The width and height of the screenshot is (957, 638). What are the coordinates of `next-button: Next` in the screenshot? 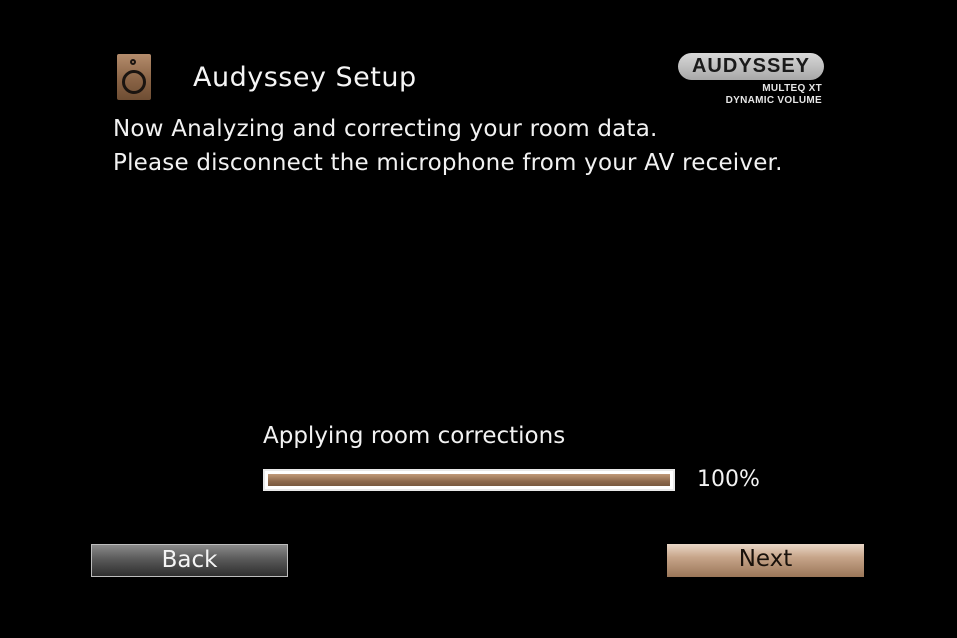 It's located at (765, 560).